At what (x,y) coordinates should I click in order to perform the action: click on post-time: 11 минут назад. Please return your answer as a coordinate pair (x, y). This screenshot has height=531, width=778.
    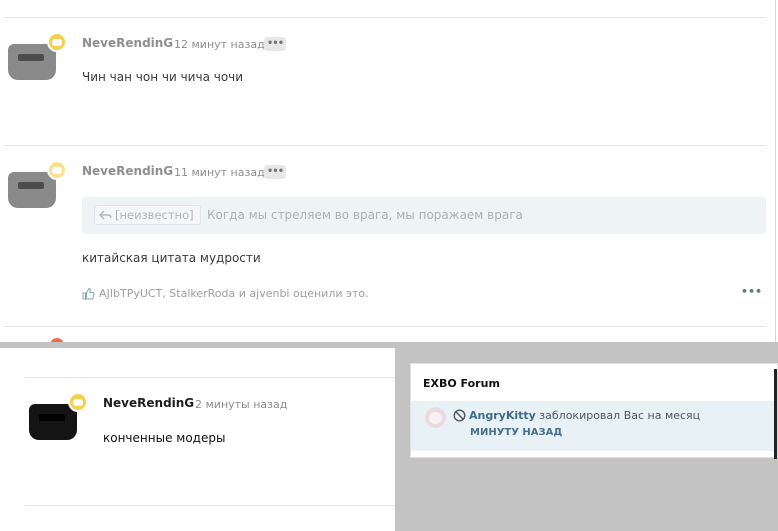
    Looking at the image, I should click on (219, 172).